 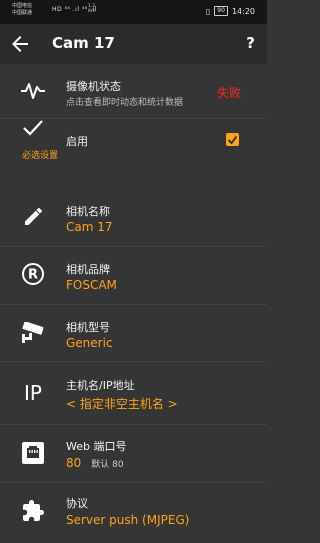 I want to click on carrier-info: 中国电信 中国联通, so click(x=22, y=10).